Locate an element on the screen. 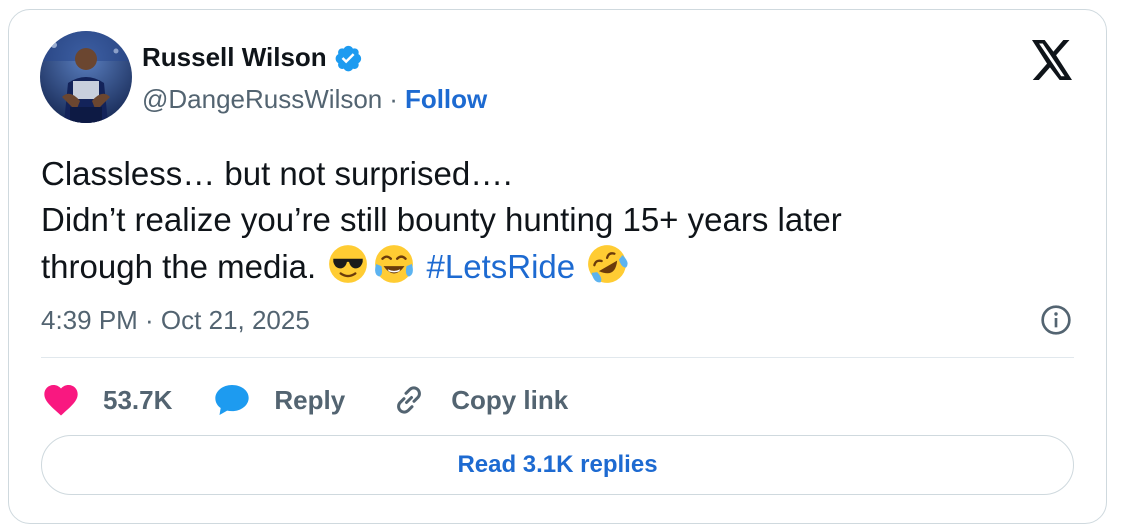  tears-of-joy-emoji-icon is located at coordinates (394, 264).